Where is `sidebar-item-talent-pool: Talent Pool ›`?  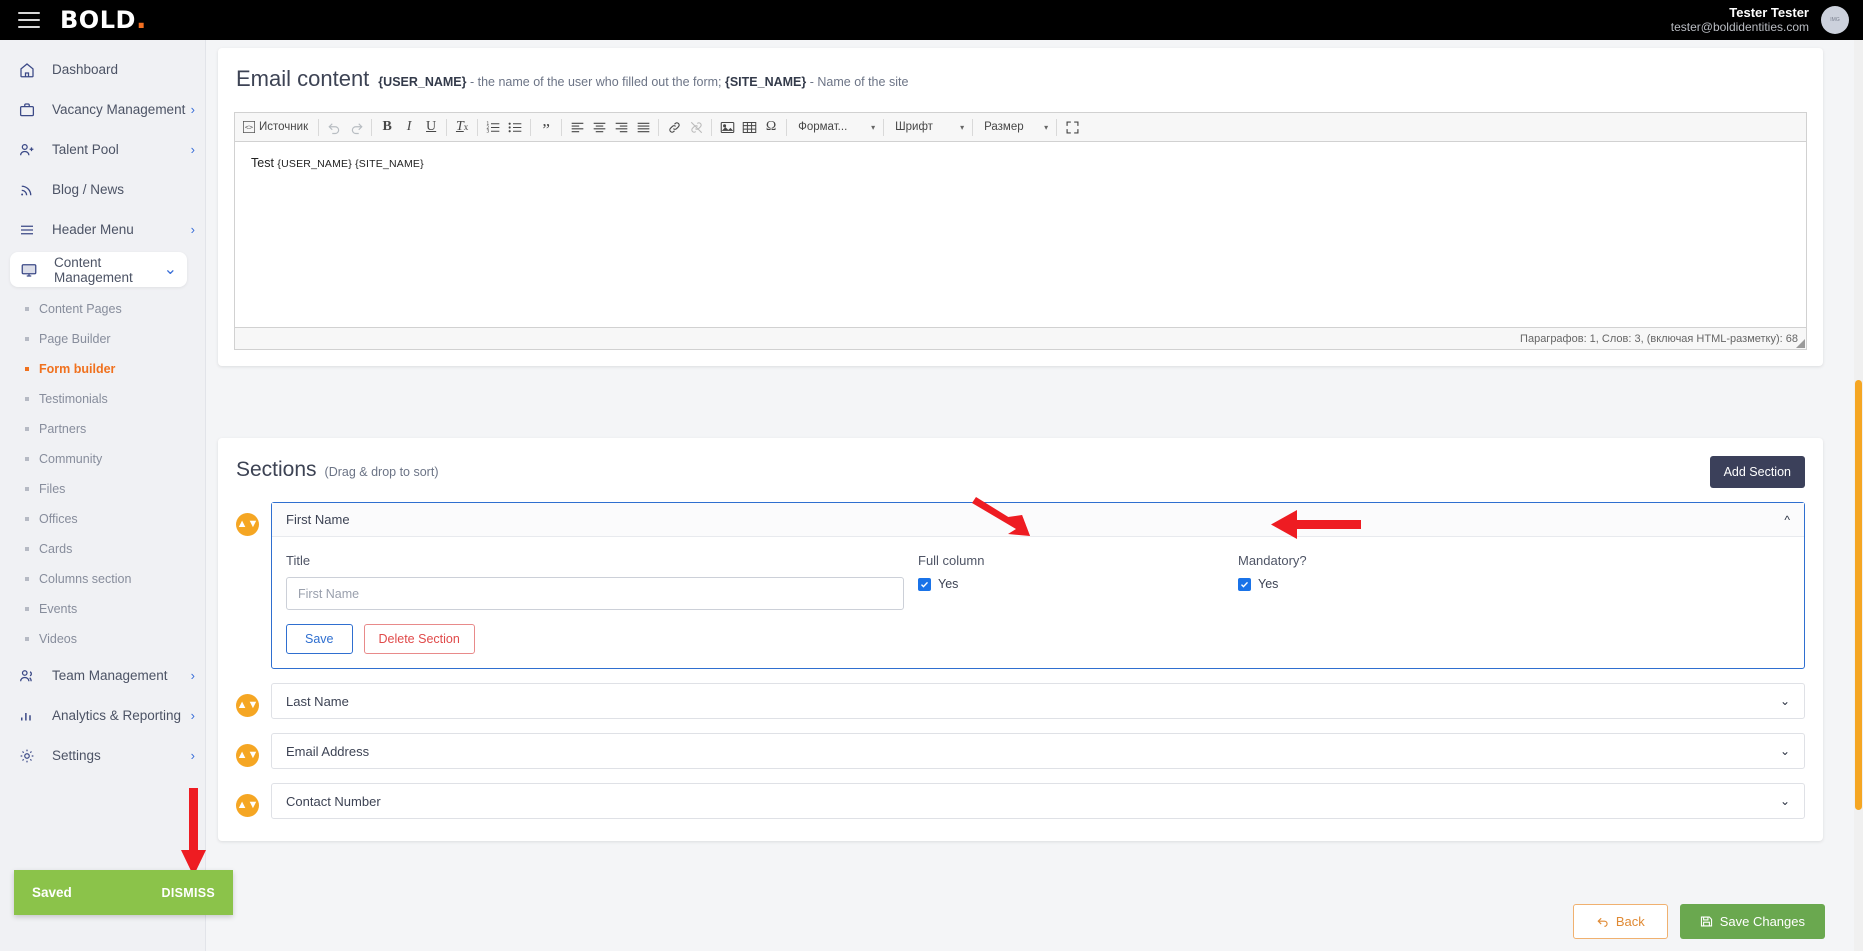
sidebar-item-talent-pool: Talent Pool › is located at coordinates (102, 149).